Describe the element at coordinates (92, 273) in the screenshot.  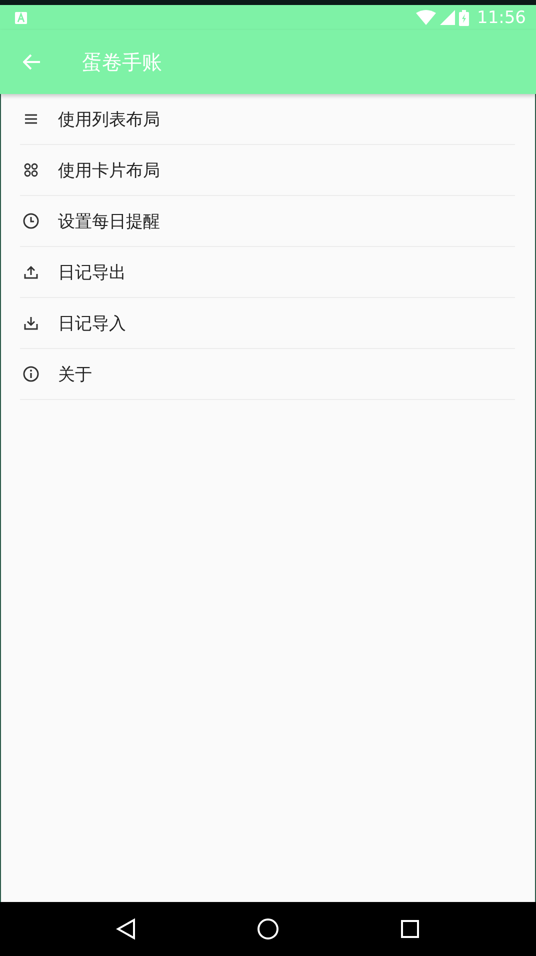
I see `menu-label: 日记导出` at that location.